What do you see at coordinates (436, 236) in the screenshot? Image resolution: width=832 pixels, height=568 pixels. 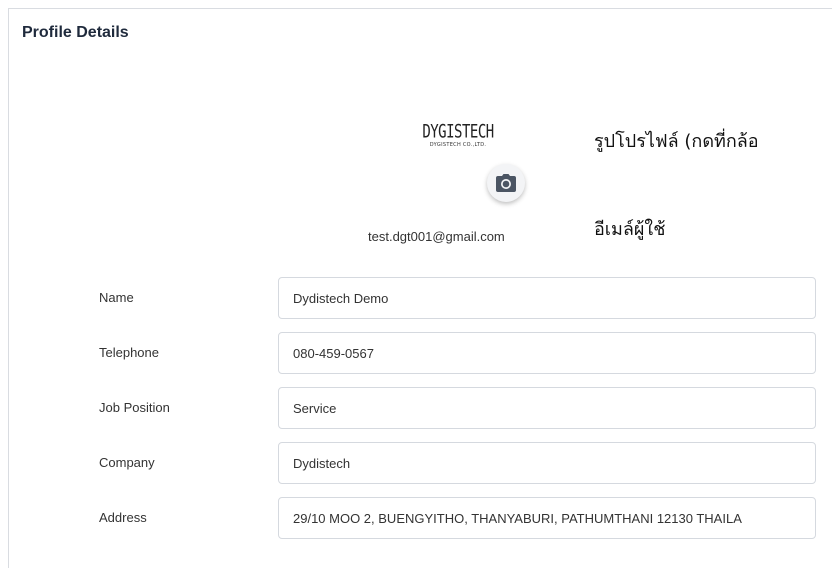 I see `user-email: test.dgt001@gmail.com` at bounding box center [436, 236].